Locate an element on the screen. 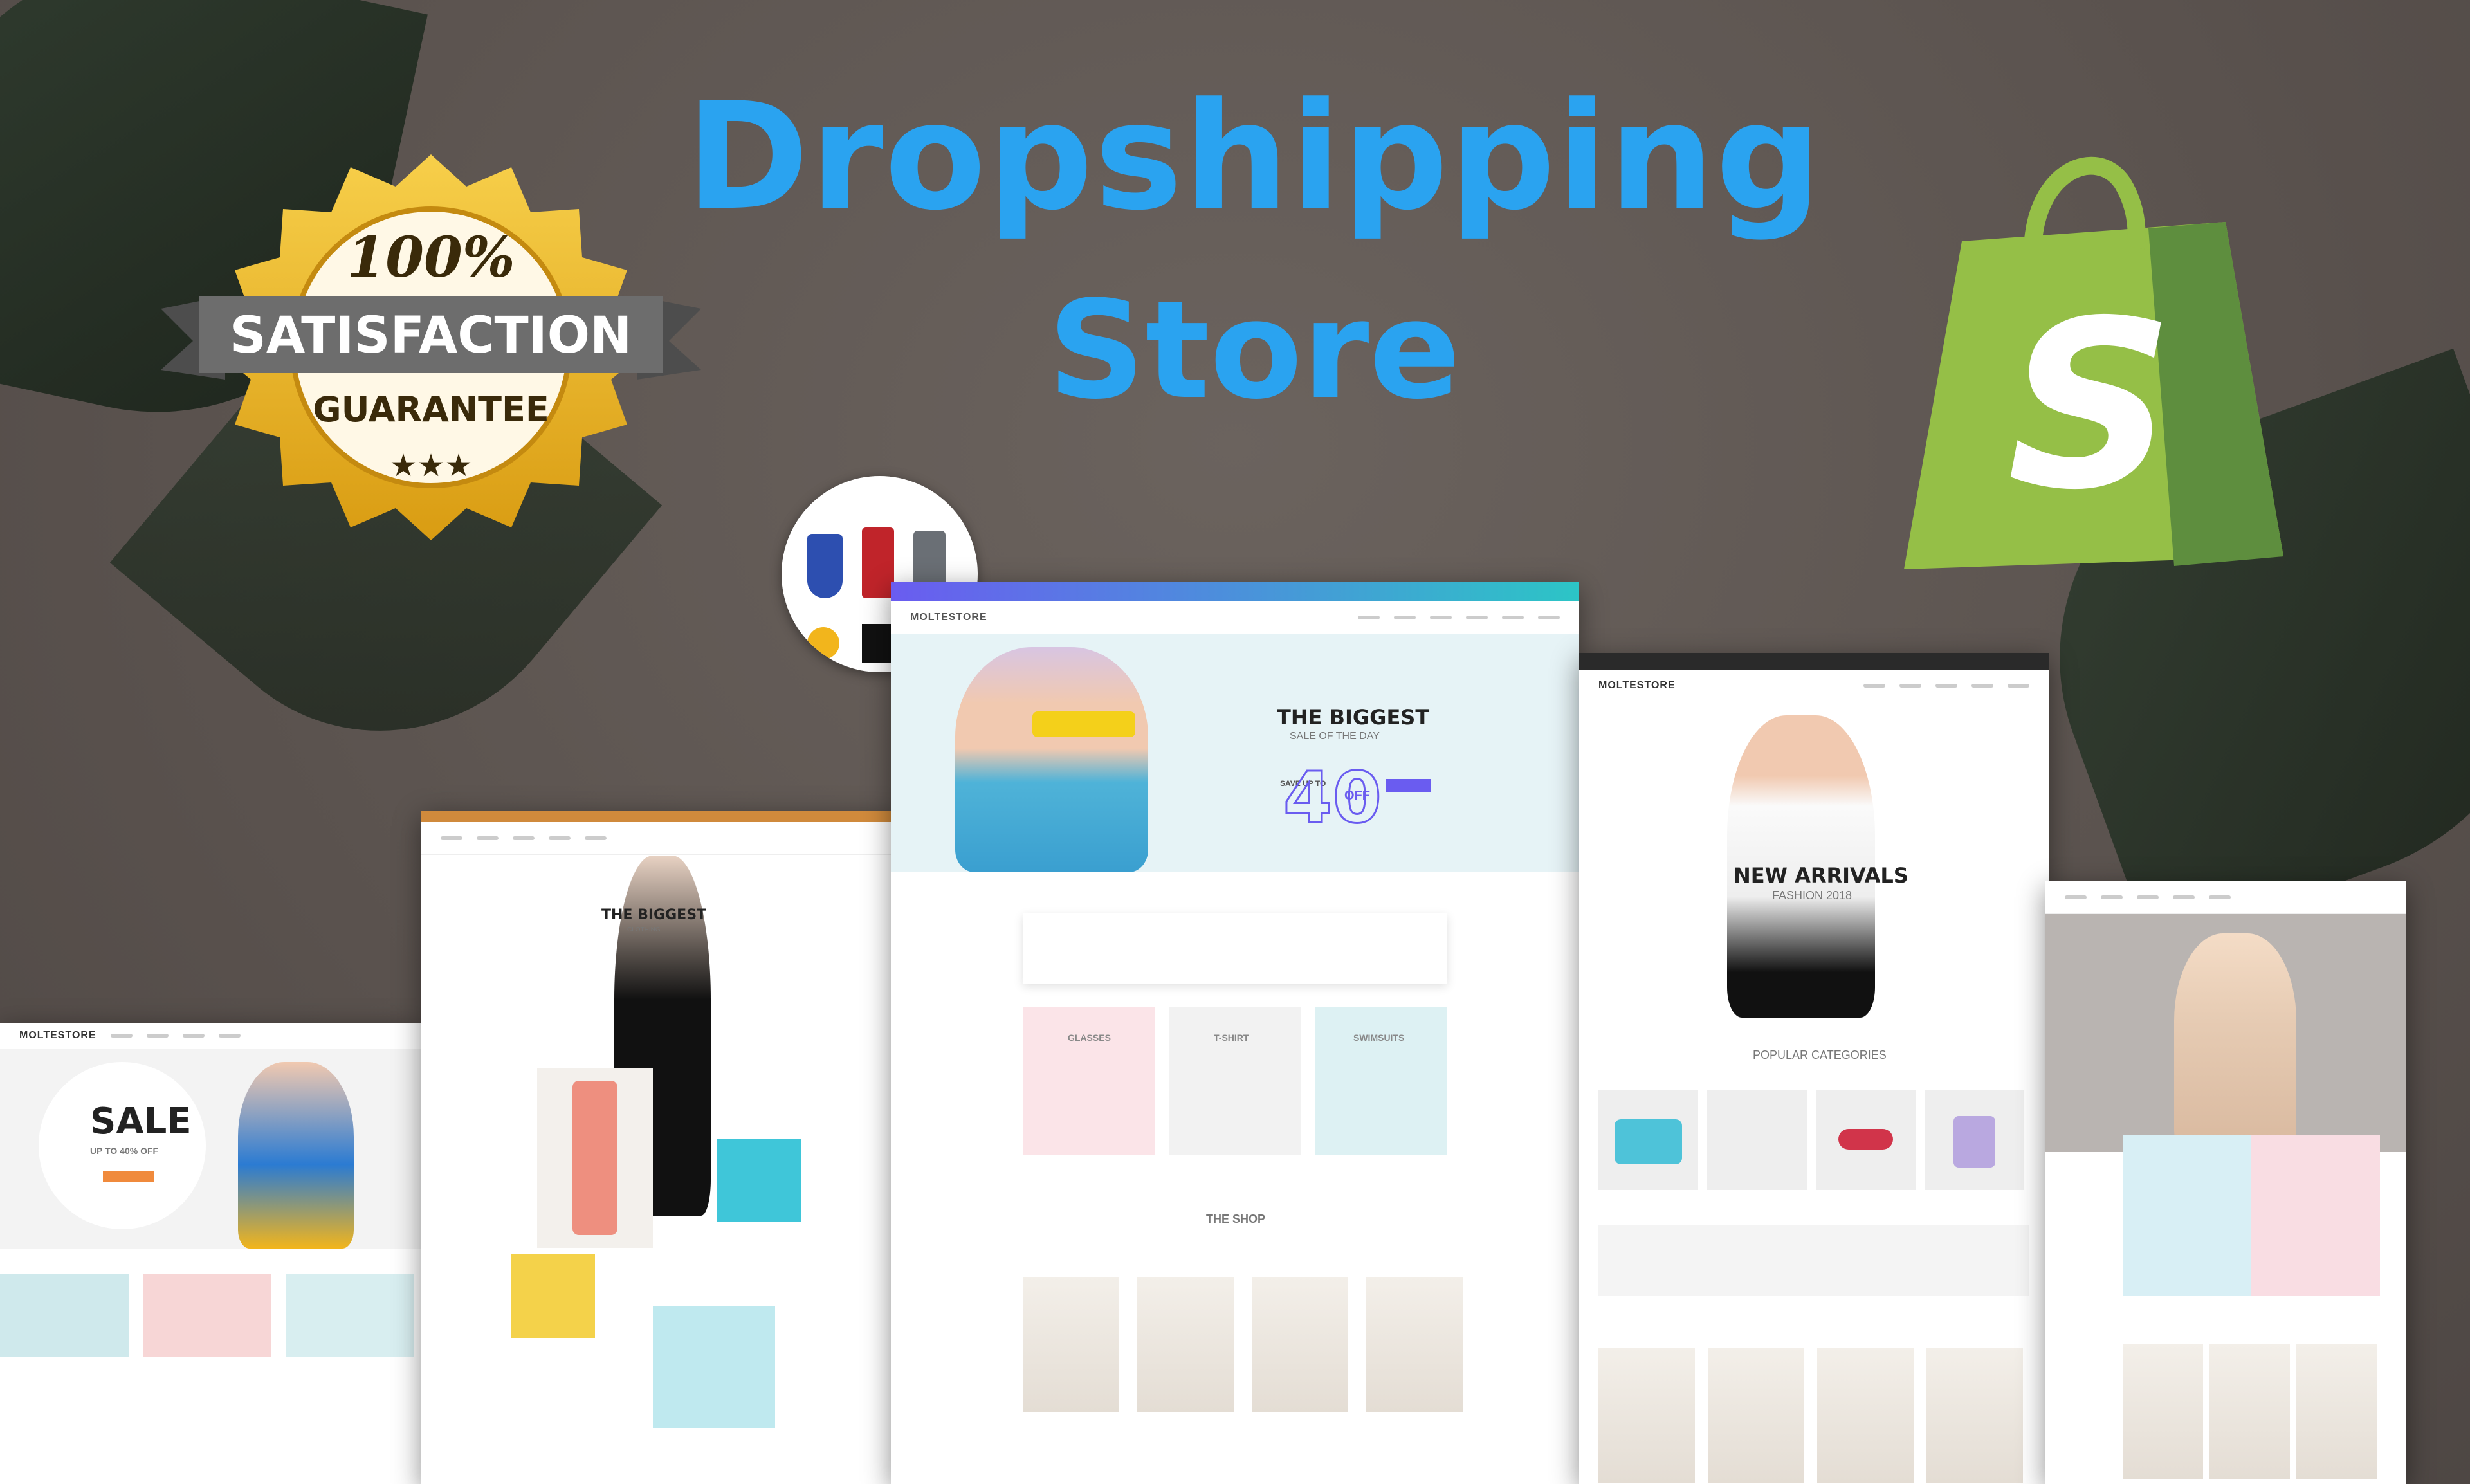 This screenshot has height=1484, width=2470. store-mockup-left: MOLTESTORE SALE UP TO 40% OFF is located at coordinates (212, 1253).